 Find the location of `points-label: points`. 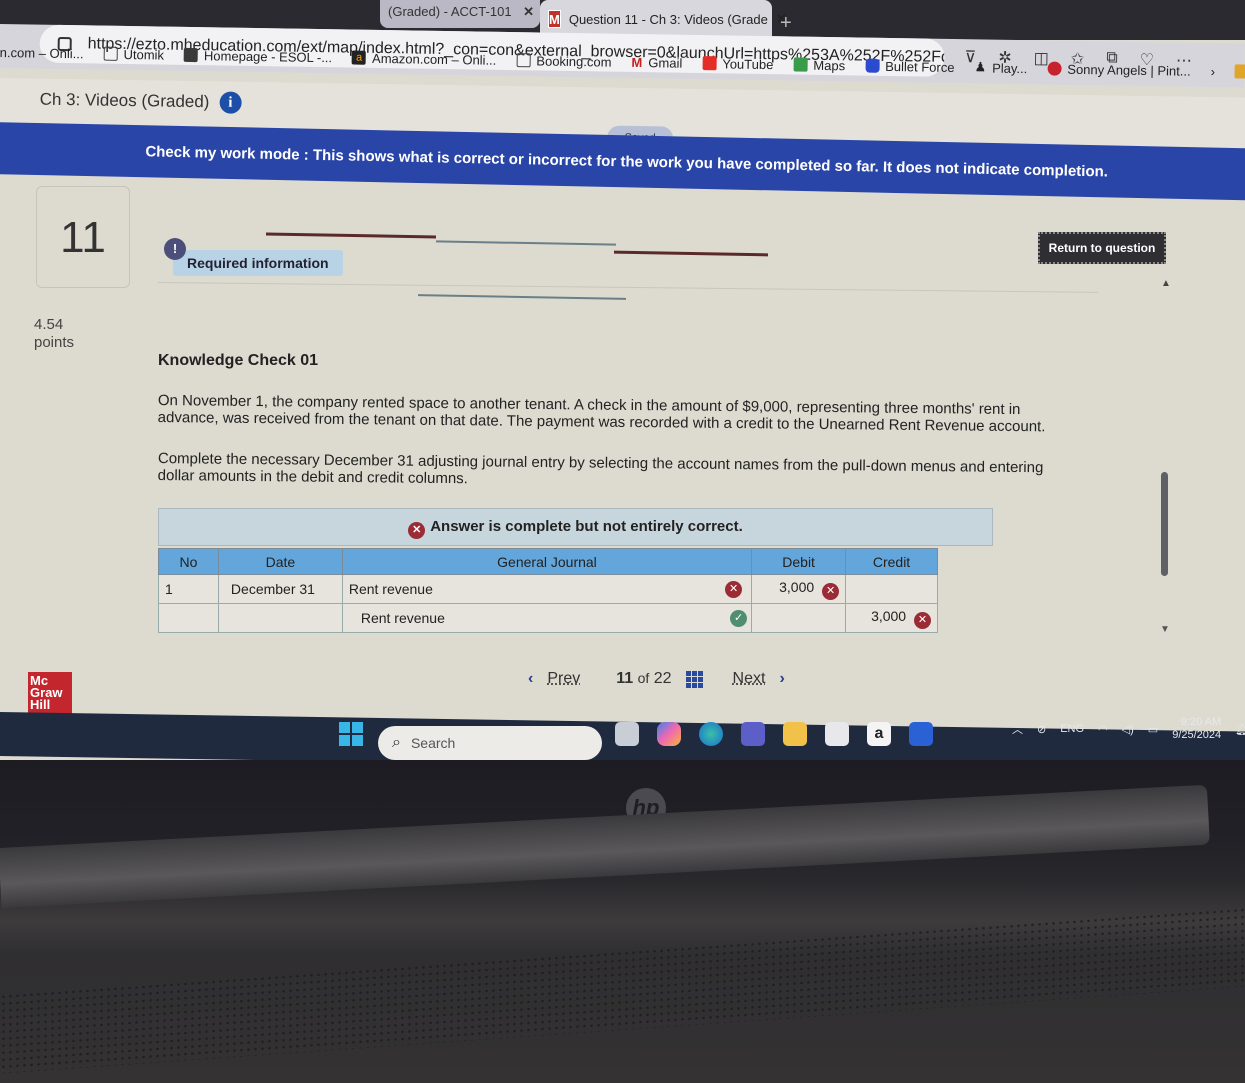

points-label: points is located at coordinates (54, 342).